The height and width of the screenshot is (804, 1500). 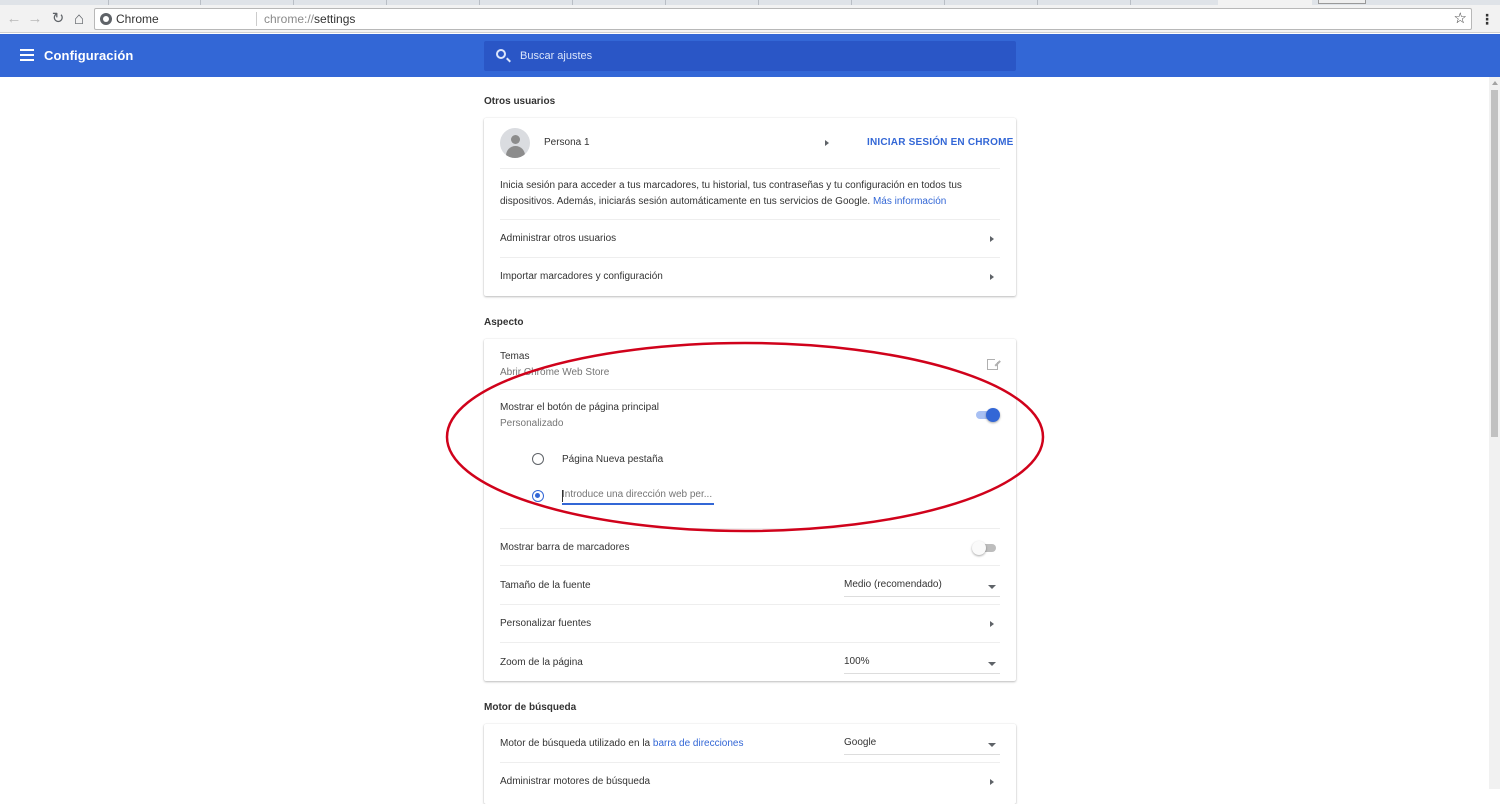 What do you see at coordinates (545, 585) in the screenshot?
I see `font-size-label: Tamaño de la fuente` at bounding box center [545, 585].